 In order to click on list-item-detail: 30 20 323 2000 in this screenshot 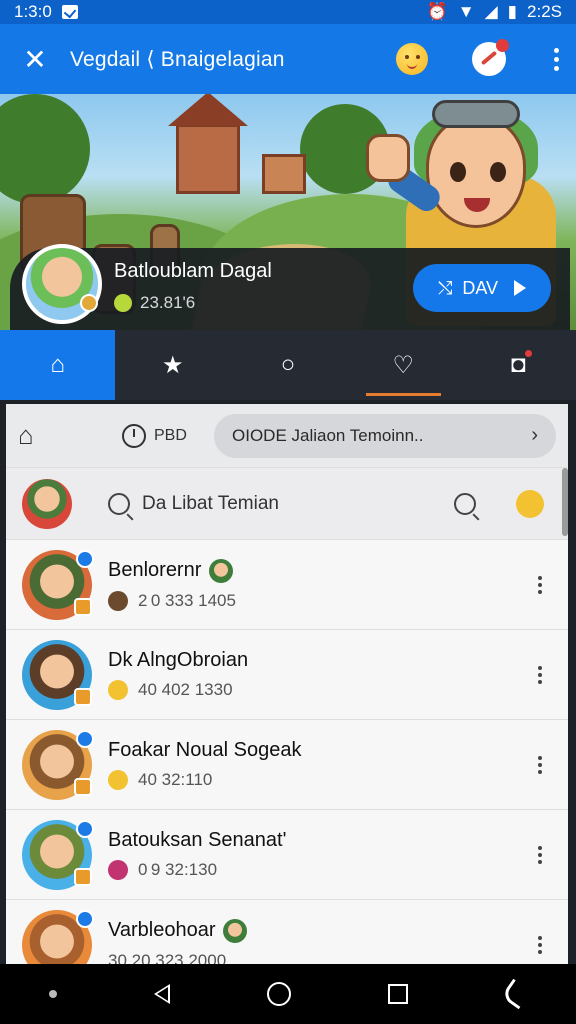, I will do `click(167, 957)`.